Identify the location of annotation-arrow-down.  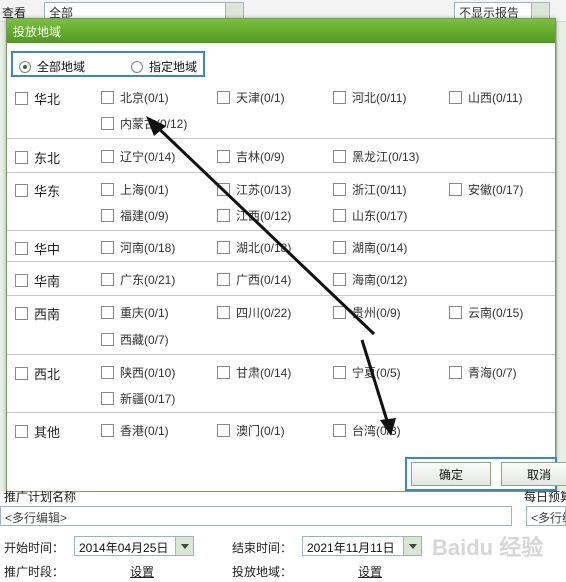
(378, 387).